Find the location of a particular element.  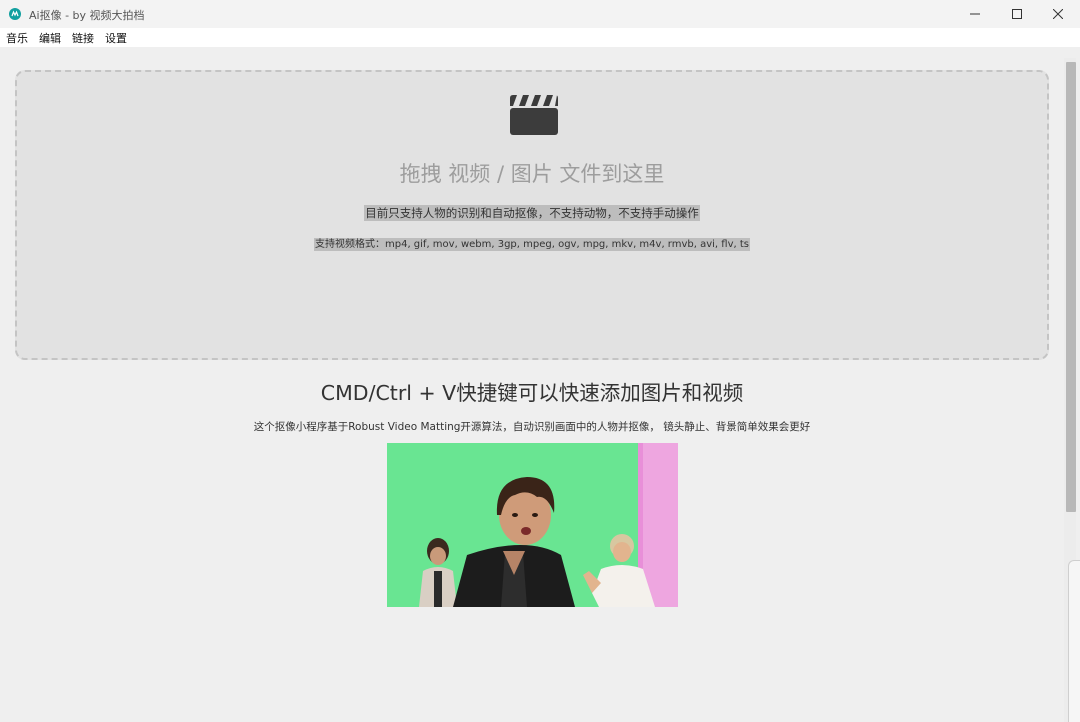

app-logo-icon is located at coordinates (15, 14).